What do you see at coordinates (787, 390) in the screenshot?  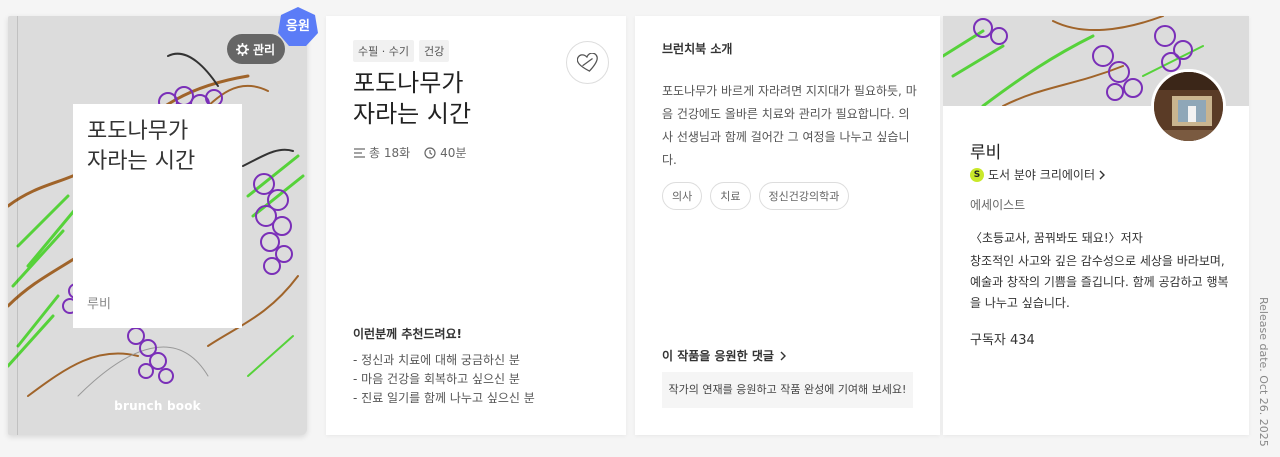 I see `comment-cta: 작가의 연재를 응원하고 작품 완성에 기여해 보세요!` at bounding box center [787, 390].